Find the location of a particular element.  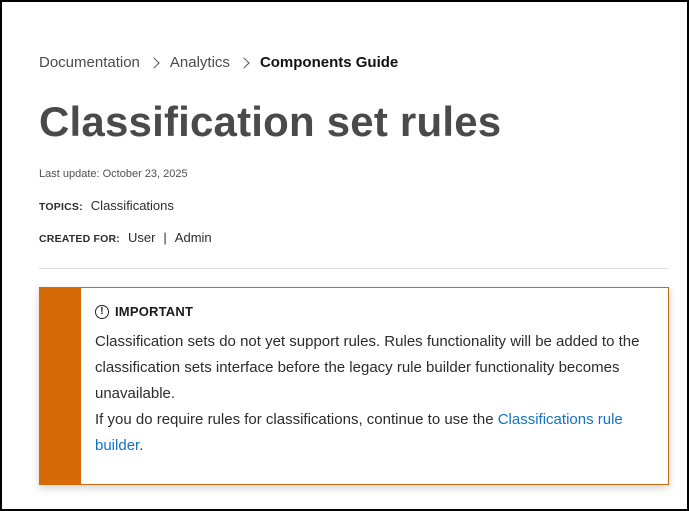

alert-heading: ! IMPORTANT is located at coordinates (370, 311).